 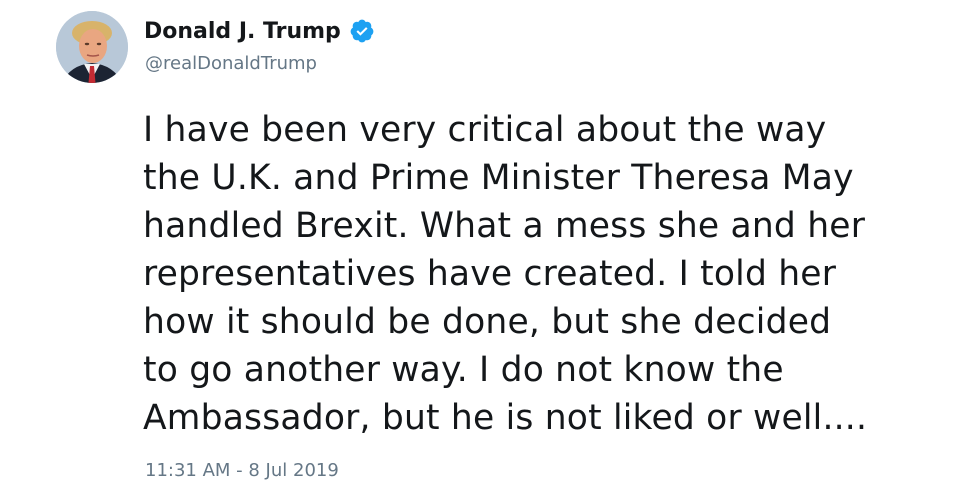 What do you see at coordinates (487, 322) in the screenshot?
I see `tweet-text-line: how it should be done, but she decided` at bounding box center [487, 322].